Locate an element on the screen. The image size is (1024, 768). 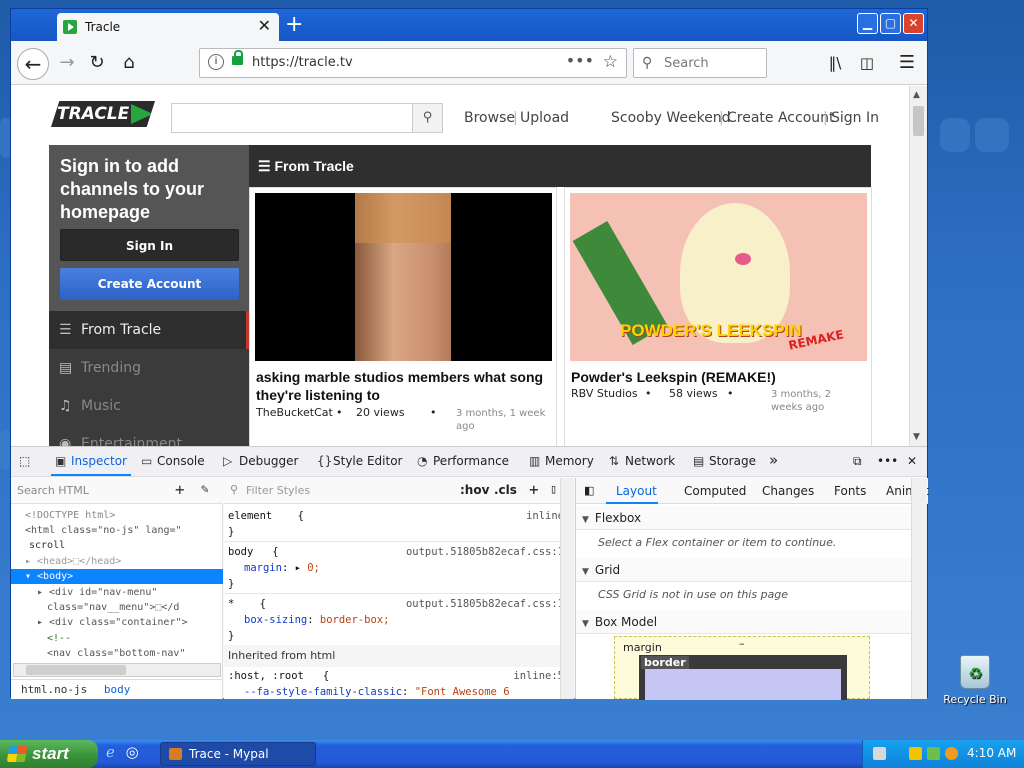
scroll-thumb is located at coordinates (918, 121).